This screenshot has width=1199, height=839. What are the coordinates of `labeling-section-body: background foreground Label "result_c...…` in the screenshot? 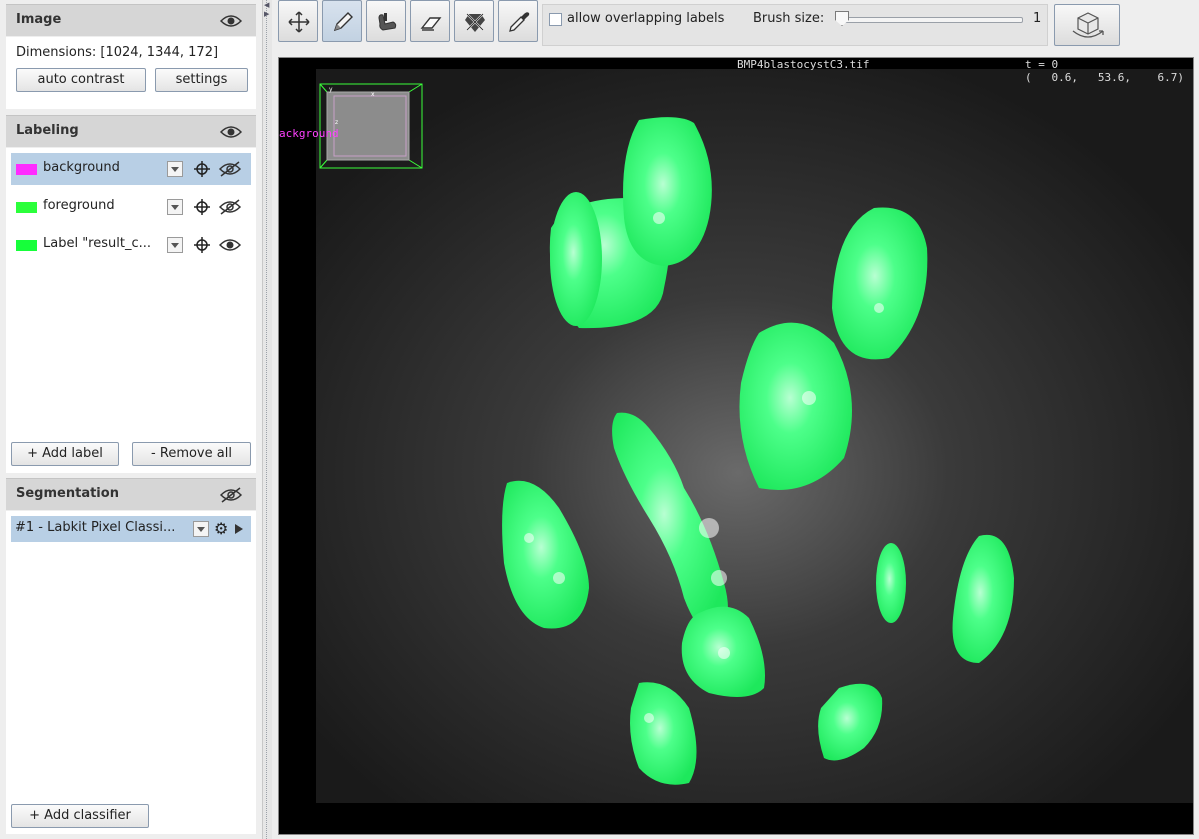 It's located at (131, 310).